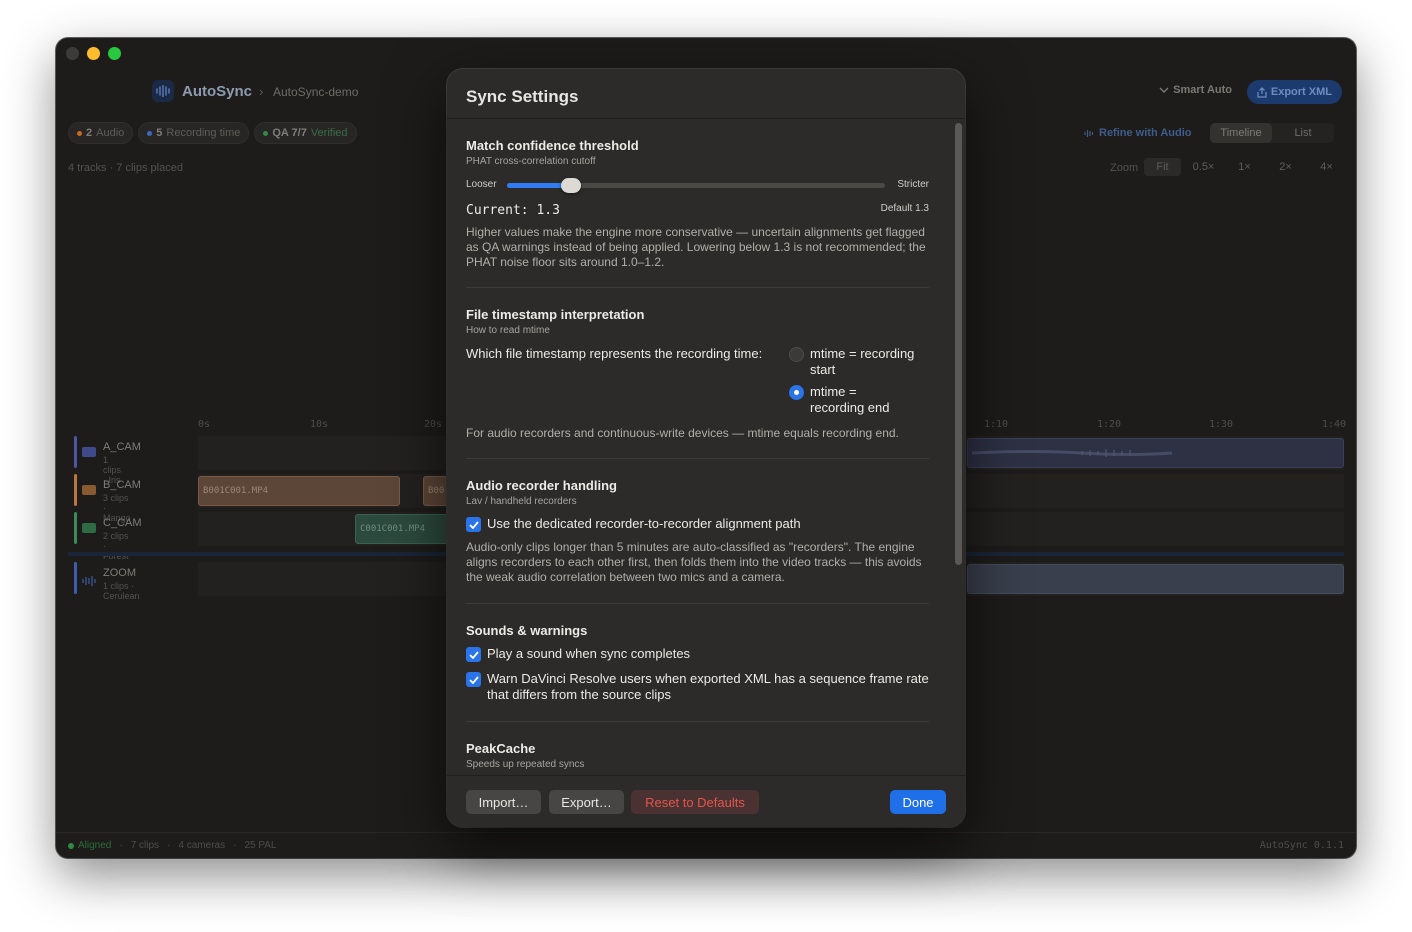 The image size is (1412, 932). What do you see at coordinates (1301, 845) in the screenshot?
I see `app-version: AutoSync 0.1.1` at bounding box center [1301, 845].